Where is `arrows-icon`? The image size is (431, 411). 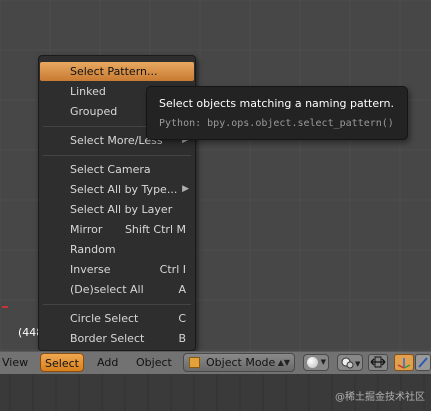 arrows-icon is located at coordinates (378, 362).